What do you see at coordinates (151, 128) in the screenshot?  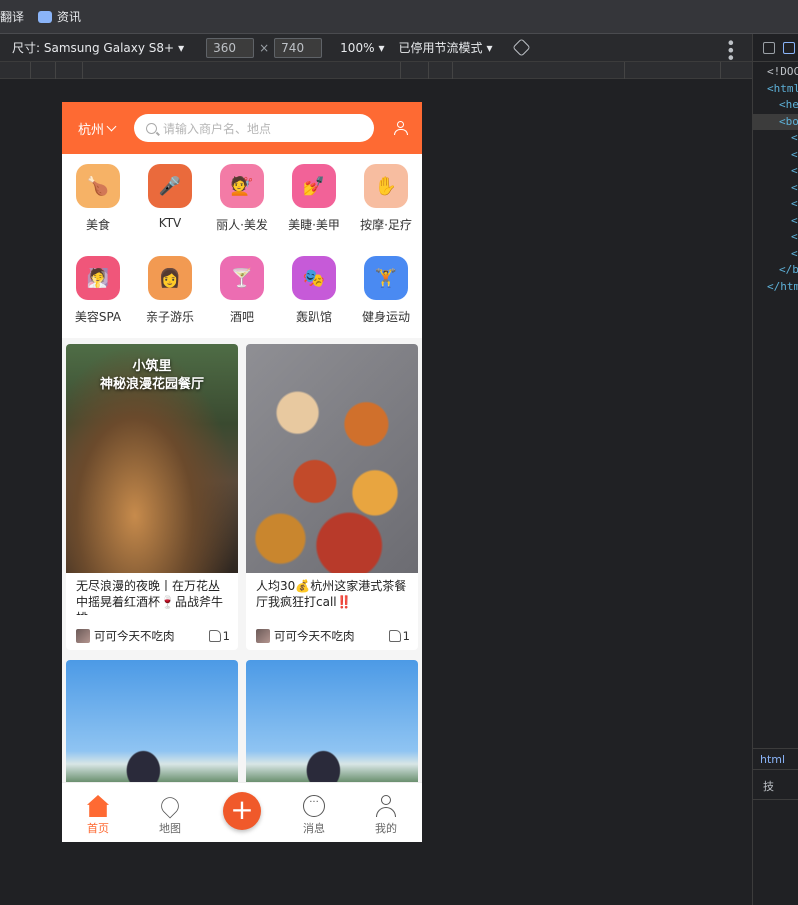 I see `search-icon` at bounding box center [151, 128].